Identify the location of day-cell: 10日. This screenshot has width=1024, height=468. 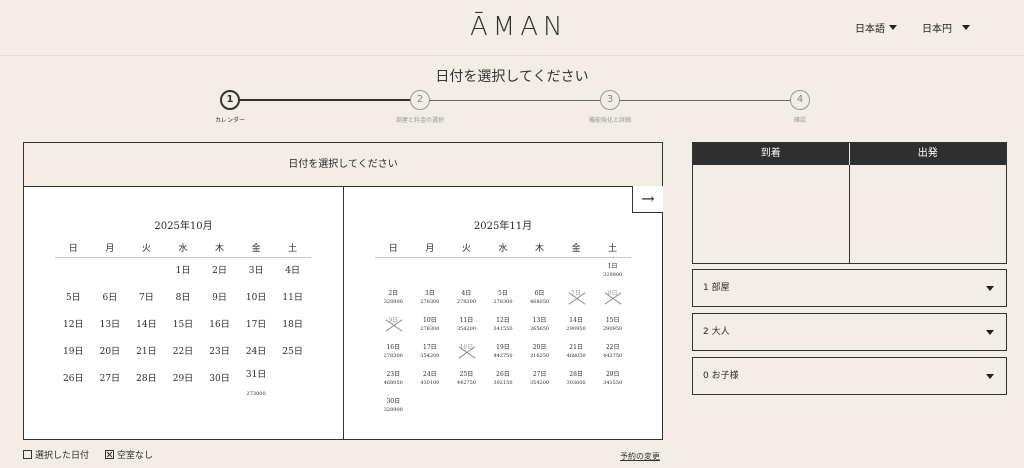
(256, 298).